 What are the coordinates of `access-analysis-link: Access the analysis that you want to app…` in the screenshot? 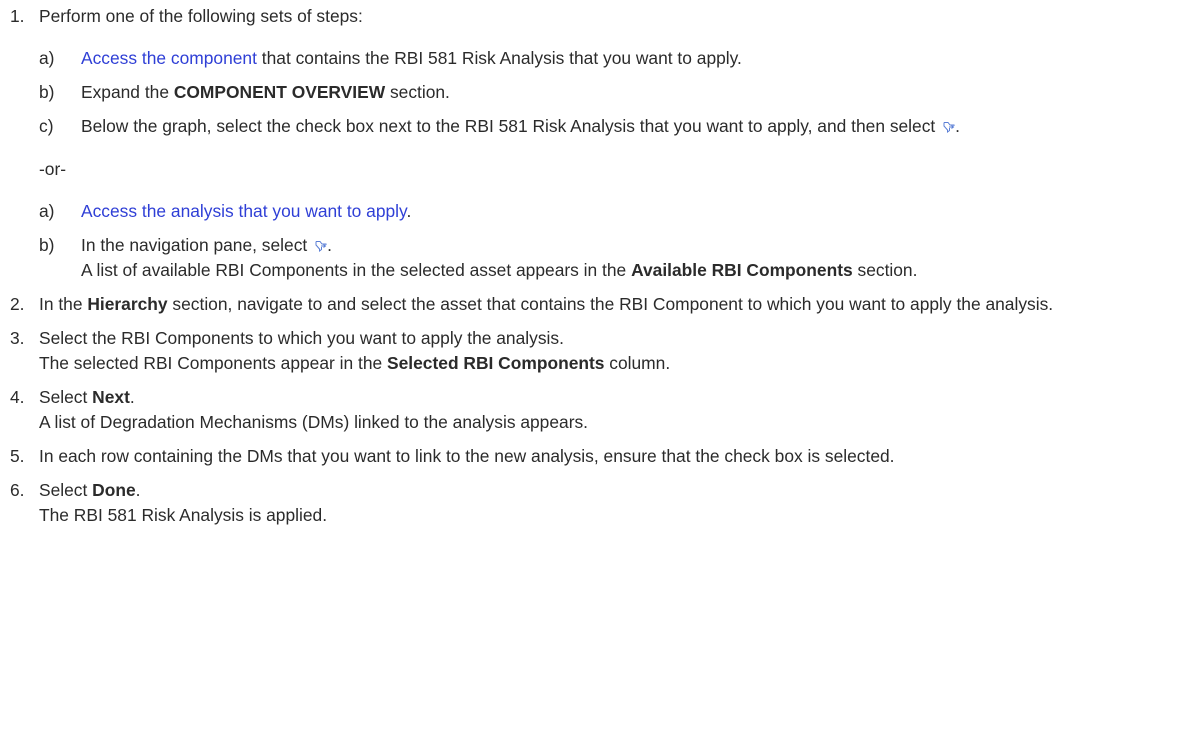 It's located at (243, 211).